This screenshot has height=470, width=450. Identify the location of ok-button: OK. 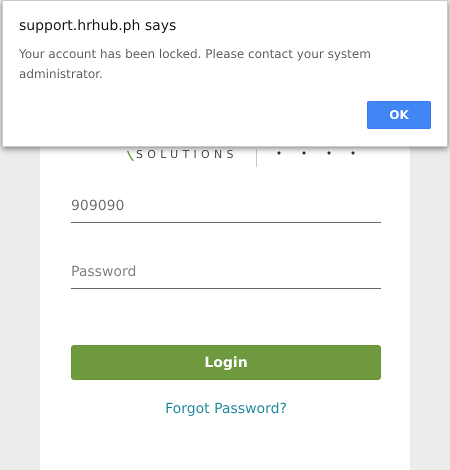
(399, 115).